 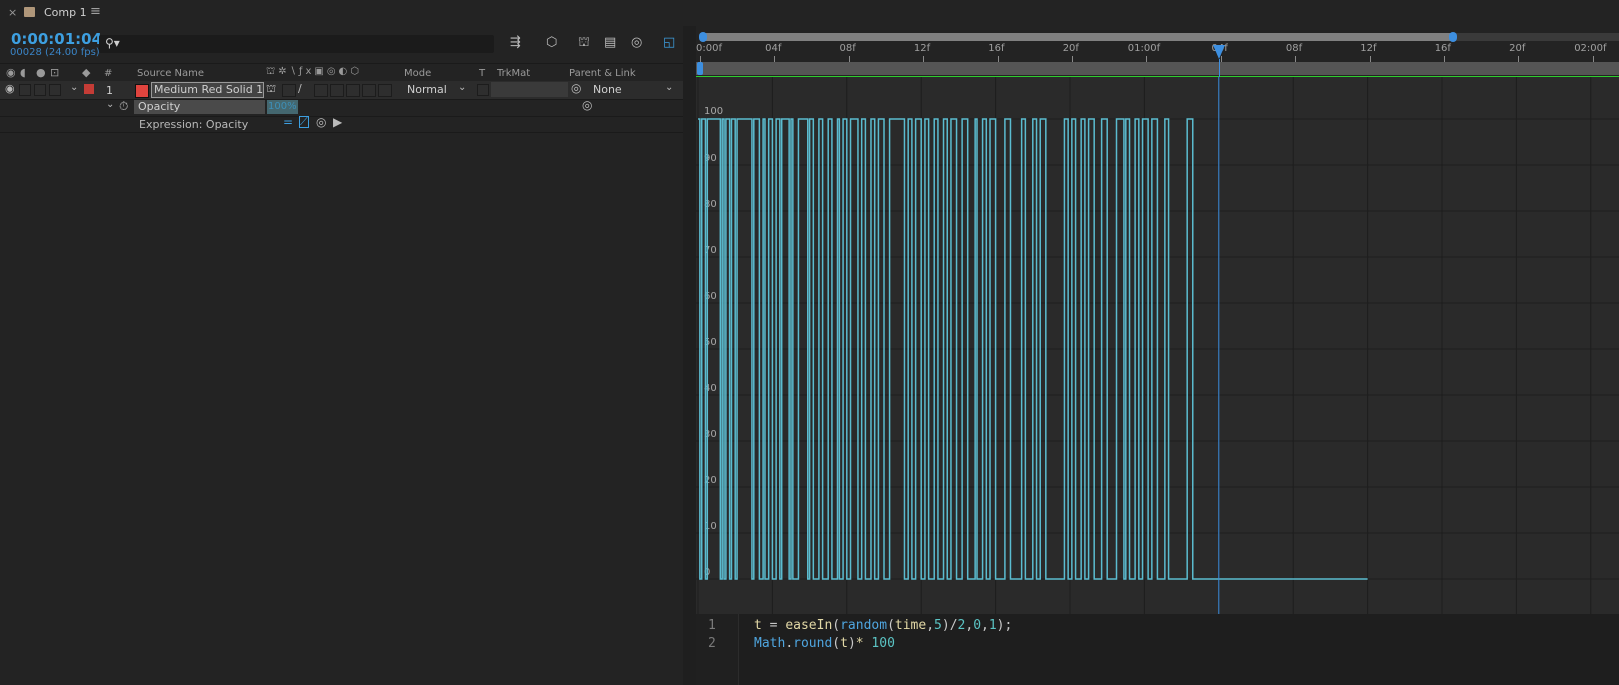 I want to click on code-token: 5, so click(x=938, y=625).